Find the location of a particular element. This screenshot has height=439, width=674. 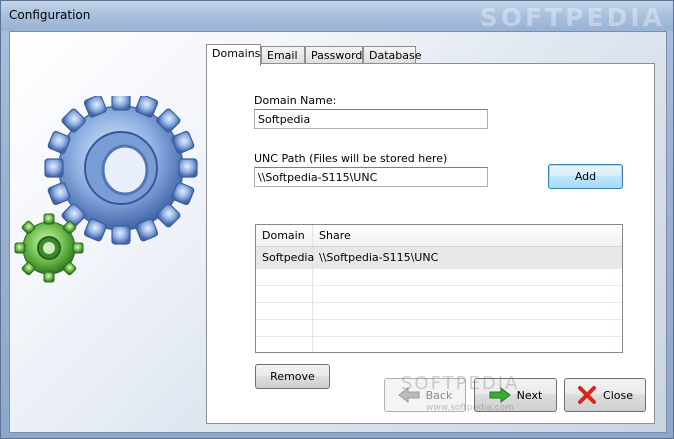

add-button-label: Add is located at coordinates (585, 176).